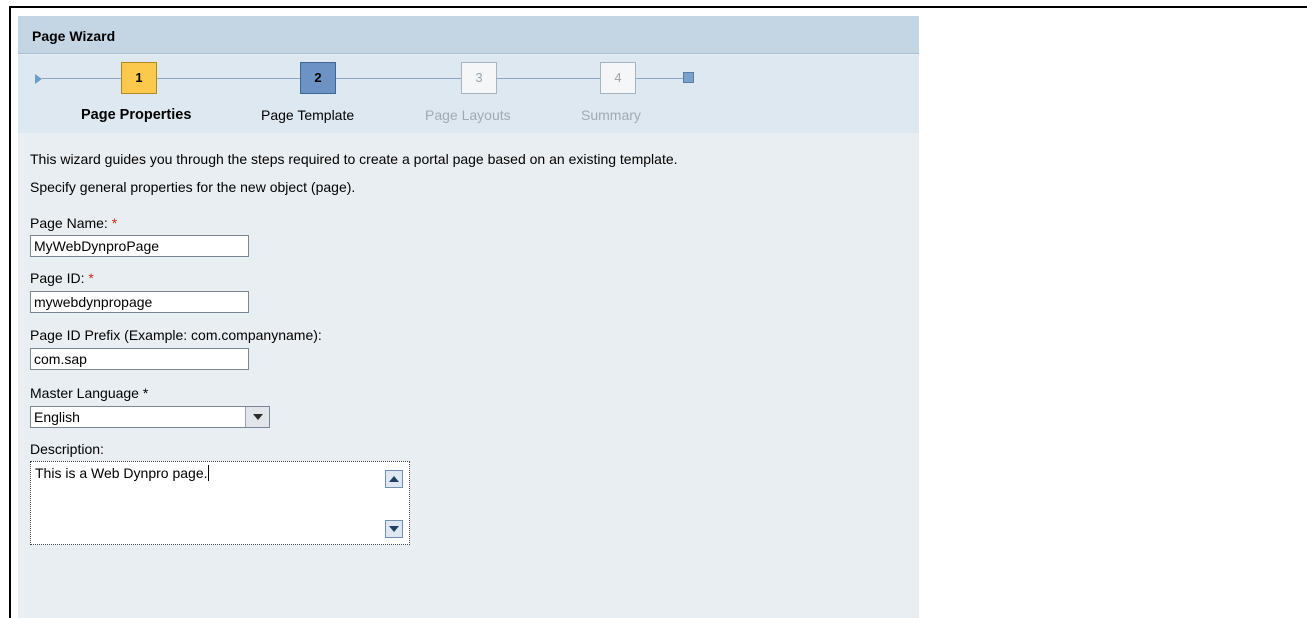 The height and width of the screenshot is (618, 1307). I want to click on roadmap-step-1: 1, so click(139, 78).